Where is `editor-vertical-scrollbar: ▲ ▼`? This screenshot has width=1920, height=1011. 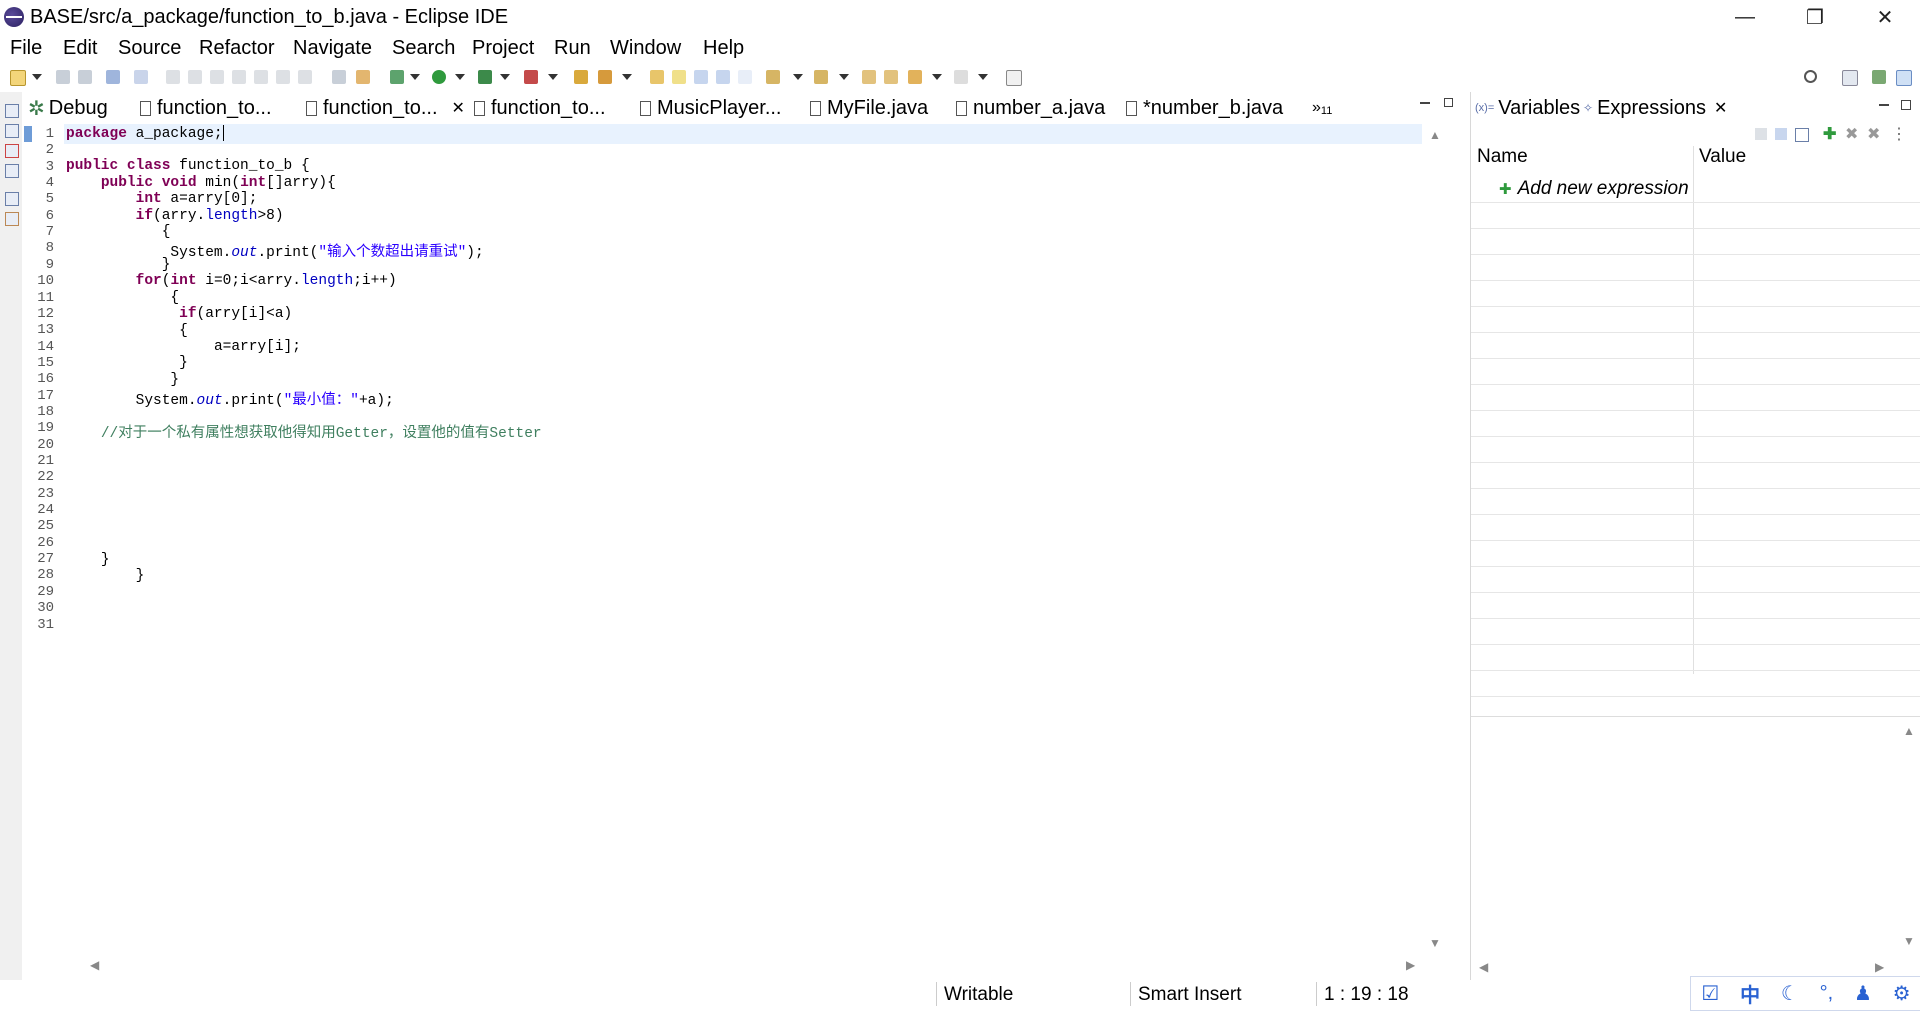 editor-vertical-scrollbar: ▲ ▼ is located at coordinates (1435, 540).